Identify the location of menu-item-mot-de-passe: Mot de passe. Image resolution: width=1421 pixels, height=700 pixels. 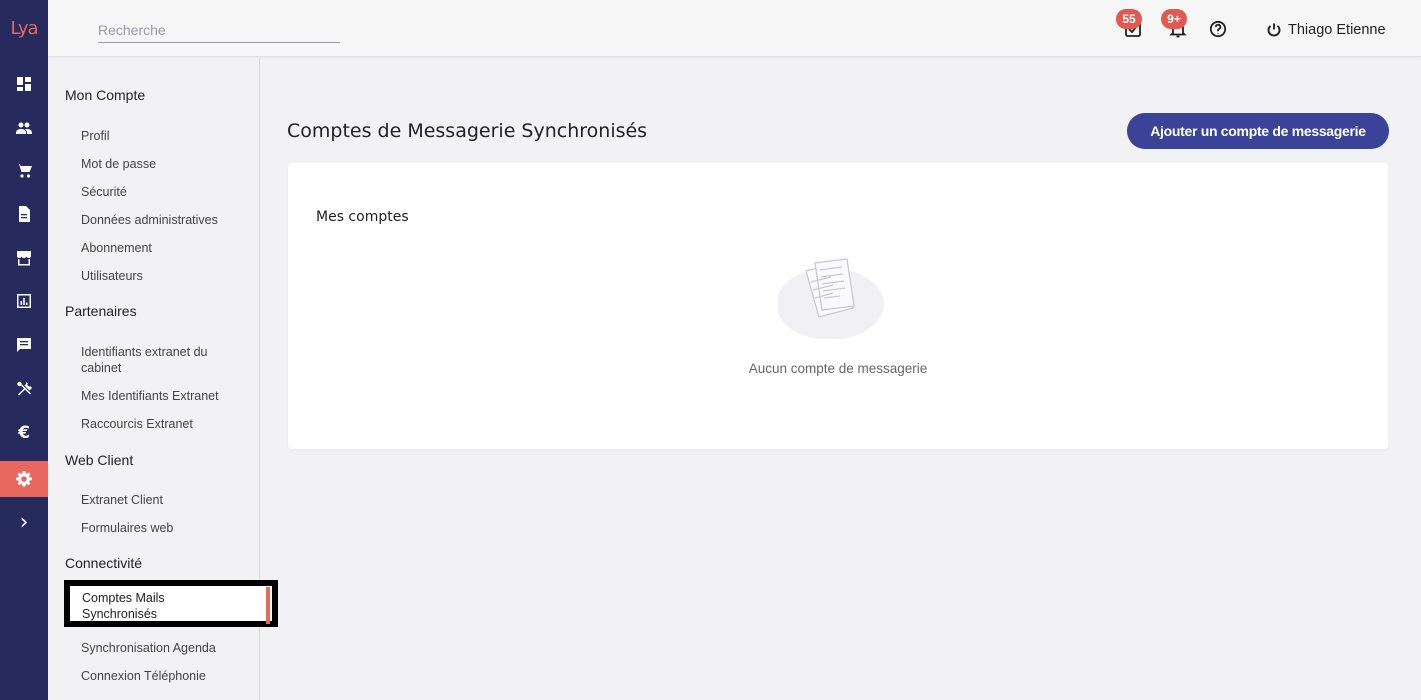
(161, 164).